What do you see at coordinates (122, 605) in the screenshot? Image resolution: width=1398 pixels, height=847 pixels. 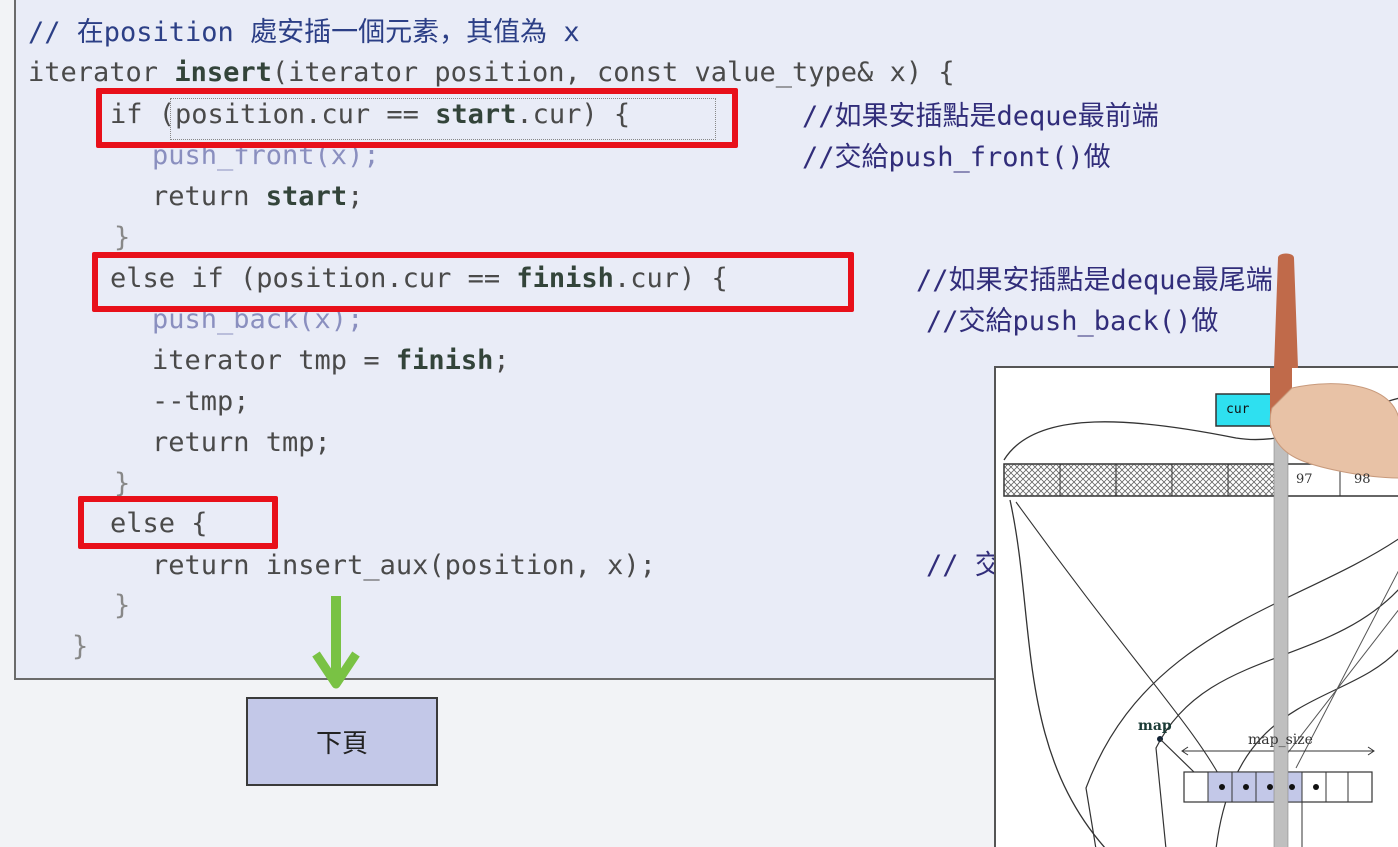 I see `close-brace-3: }` at bounding box center [122, 605].